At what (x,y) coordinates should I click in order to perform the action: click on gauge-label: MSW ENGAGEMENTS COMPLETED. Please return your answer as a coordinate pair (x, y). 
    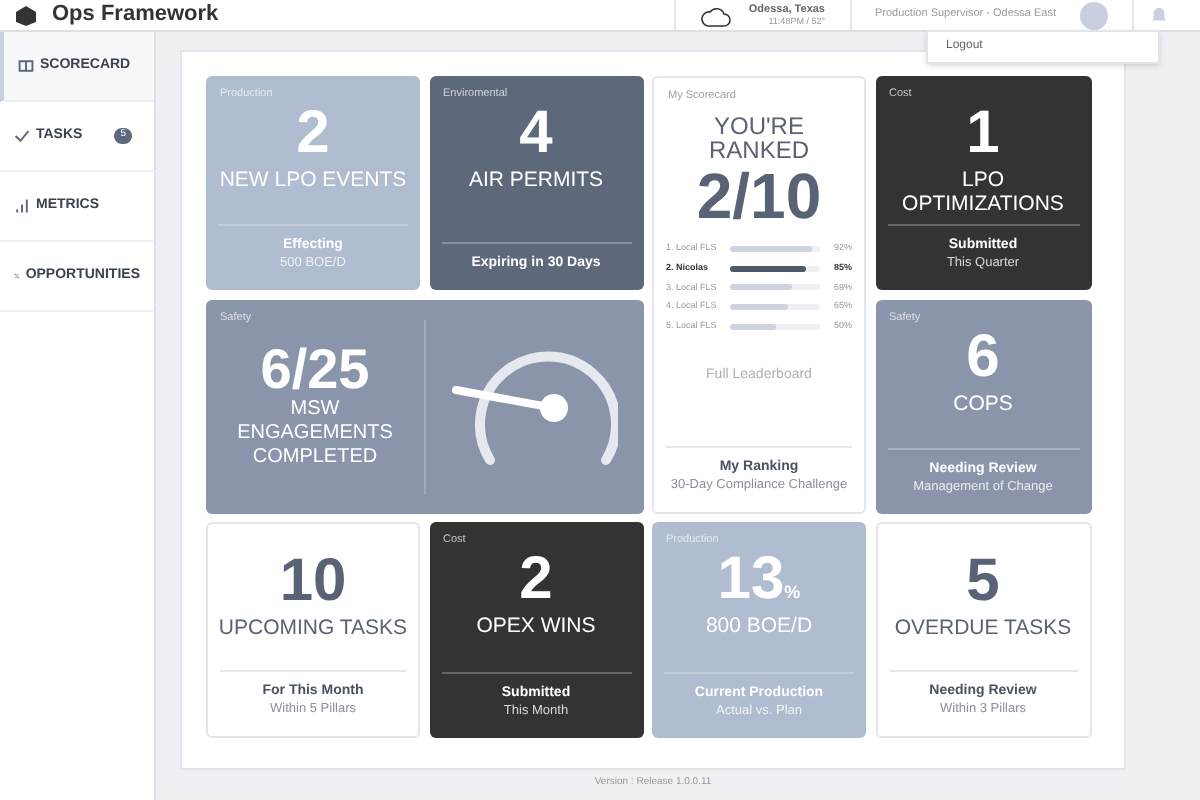
    Looking at the image, I should click on (315, 434).